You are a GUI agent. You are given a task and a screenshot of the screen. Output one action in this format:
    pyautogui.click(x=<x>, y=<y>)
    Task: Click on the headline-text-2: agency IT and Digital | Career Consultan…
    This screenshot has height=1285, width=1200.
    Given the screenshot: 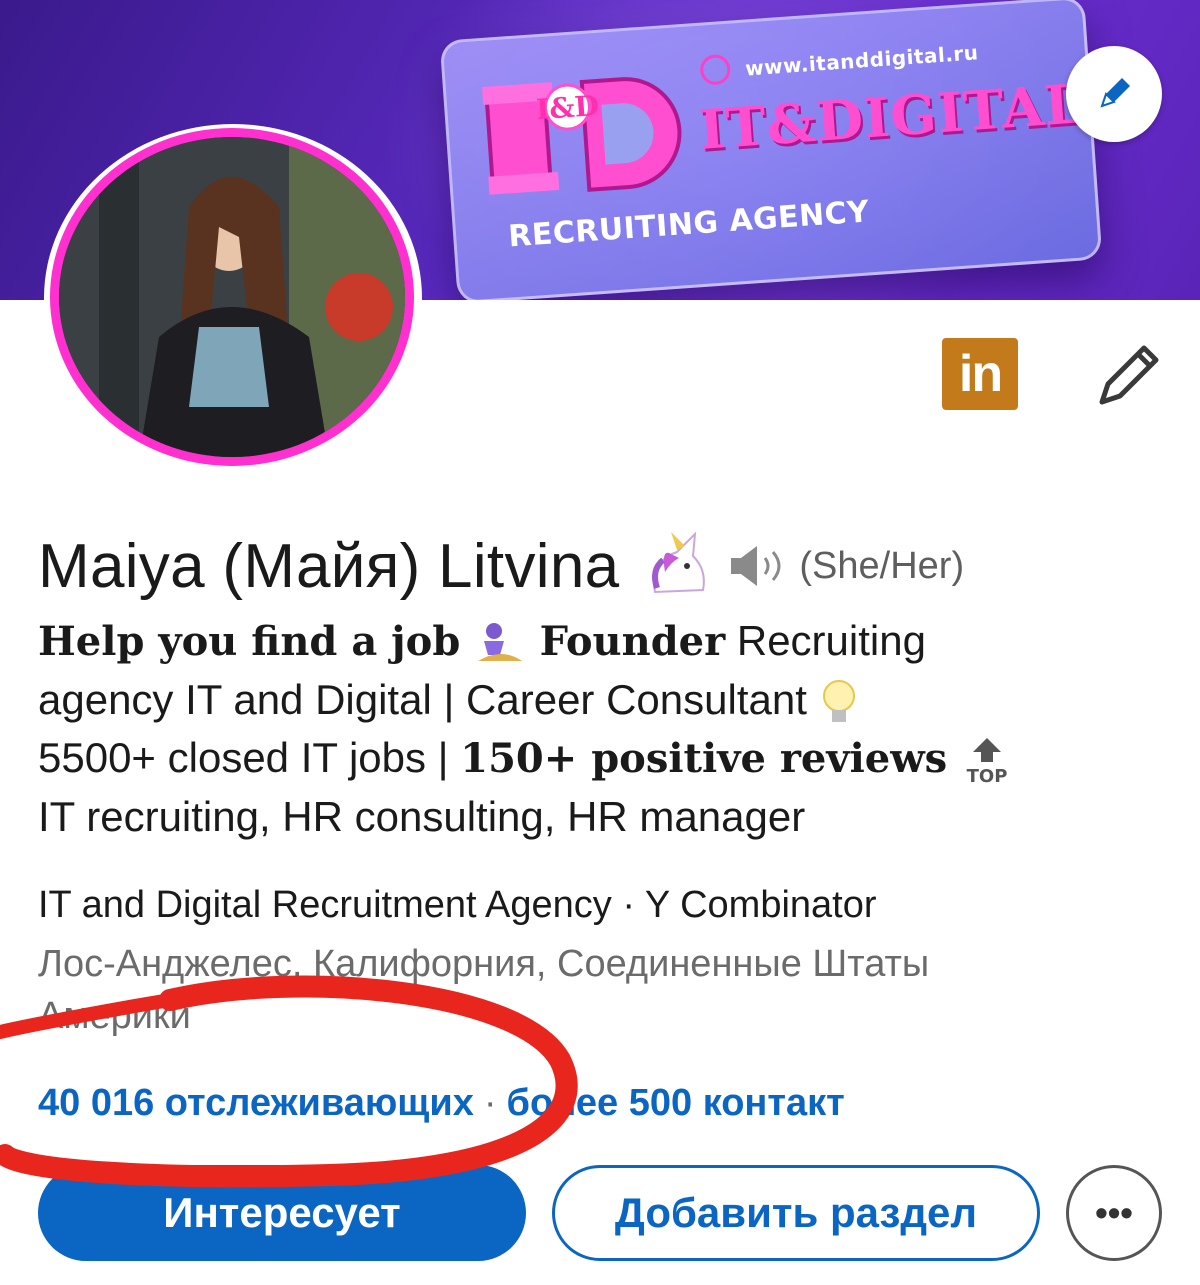 What is the action you would take?
    pyautogui.click(x=422, y=699)
    